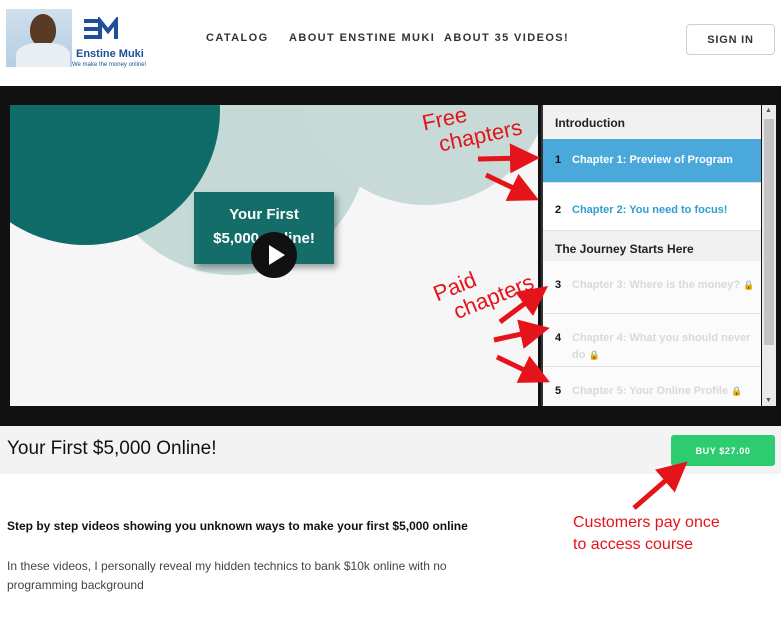 Image resolution: width=781 pixels, height=633 pixels. I want to click on scroll-up-icon: ▲, so click(768, 110).